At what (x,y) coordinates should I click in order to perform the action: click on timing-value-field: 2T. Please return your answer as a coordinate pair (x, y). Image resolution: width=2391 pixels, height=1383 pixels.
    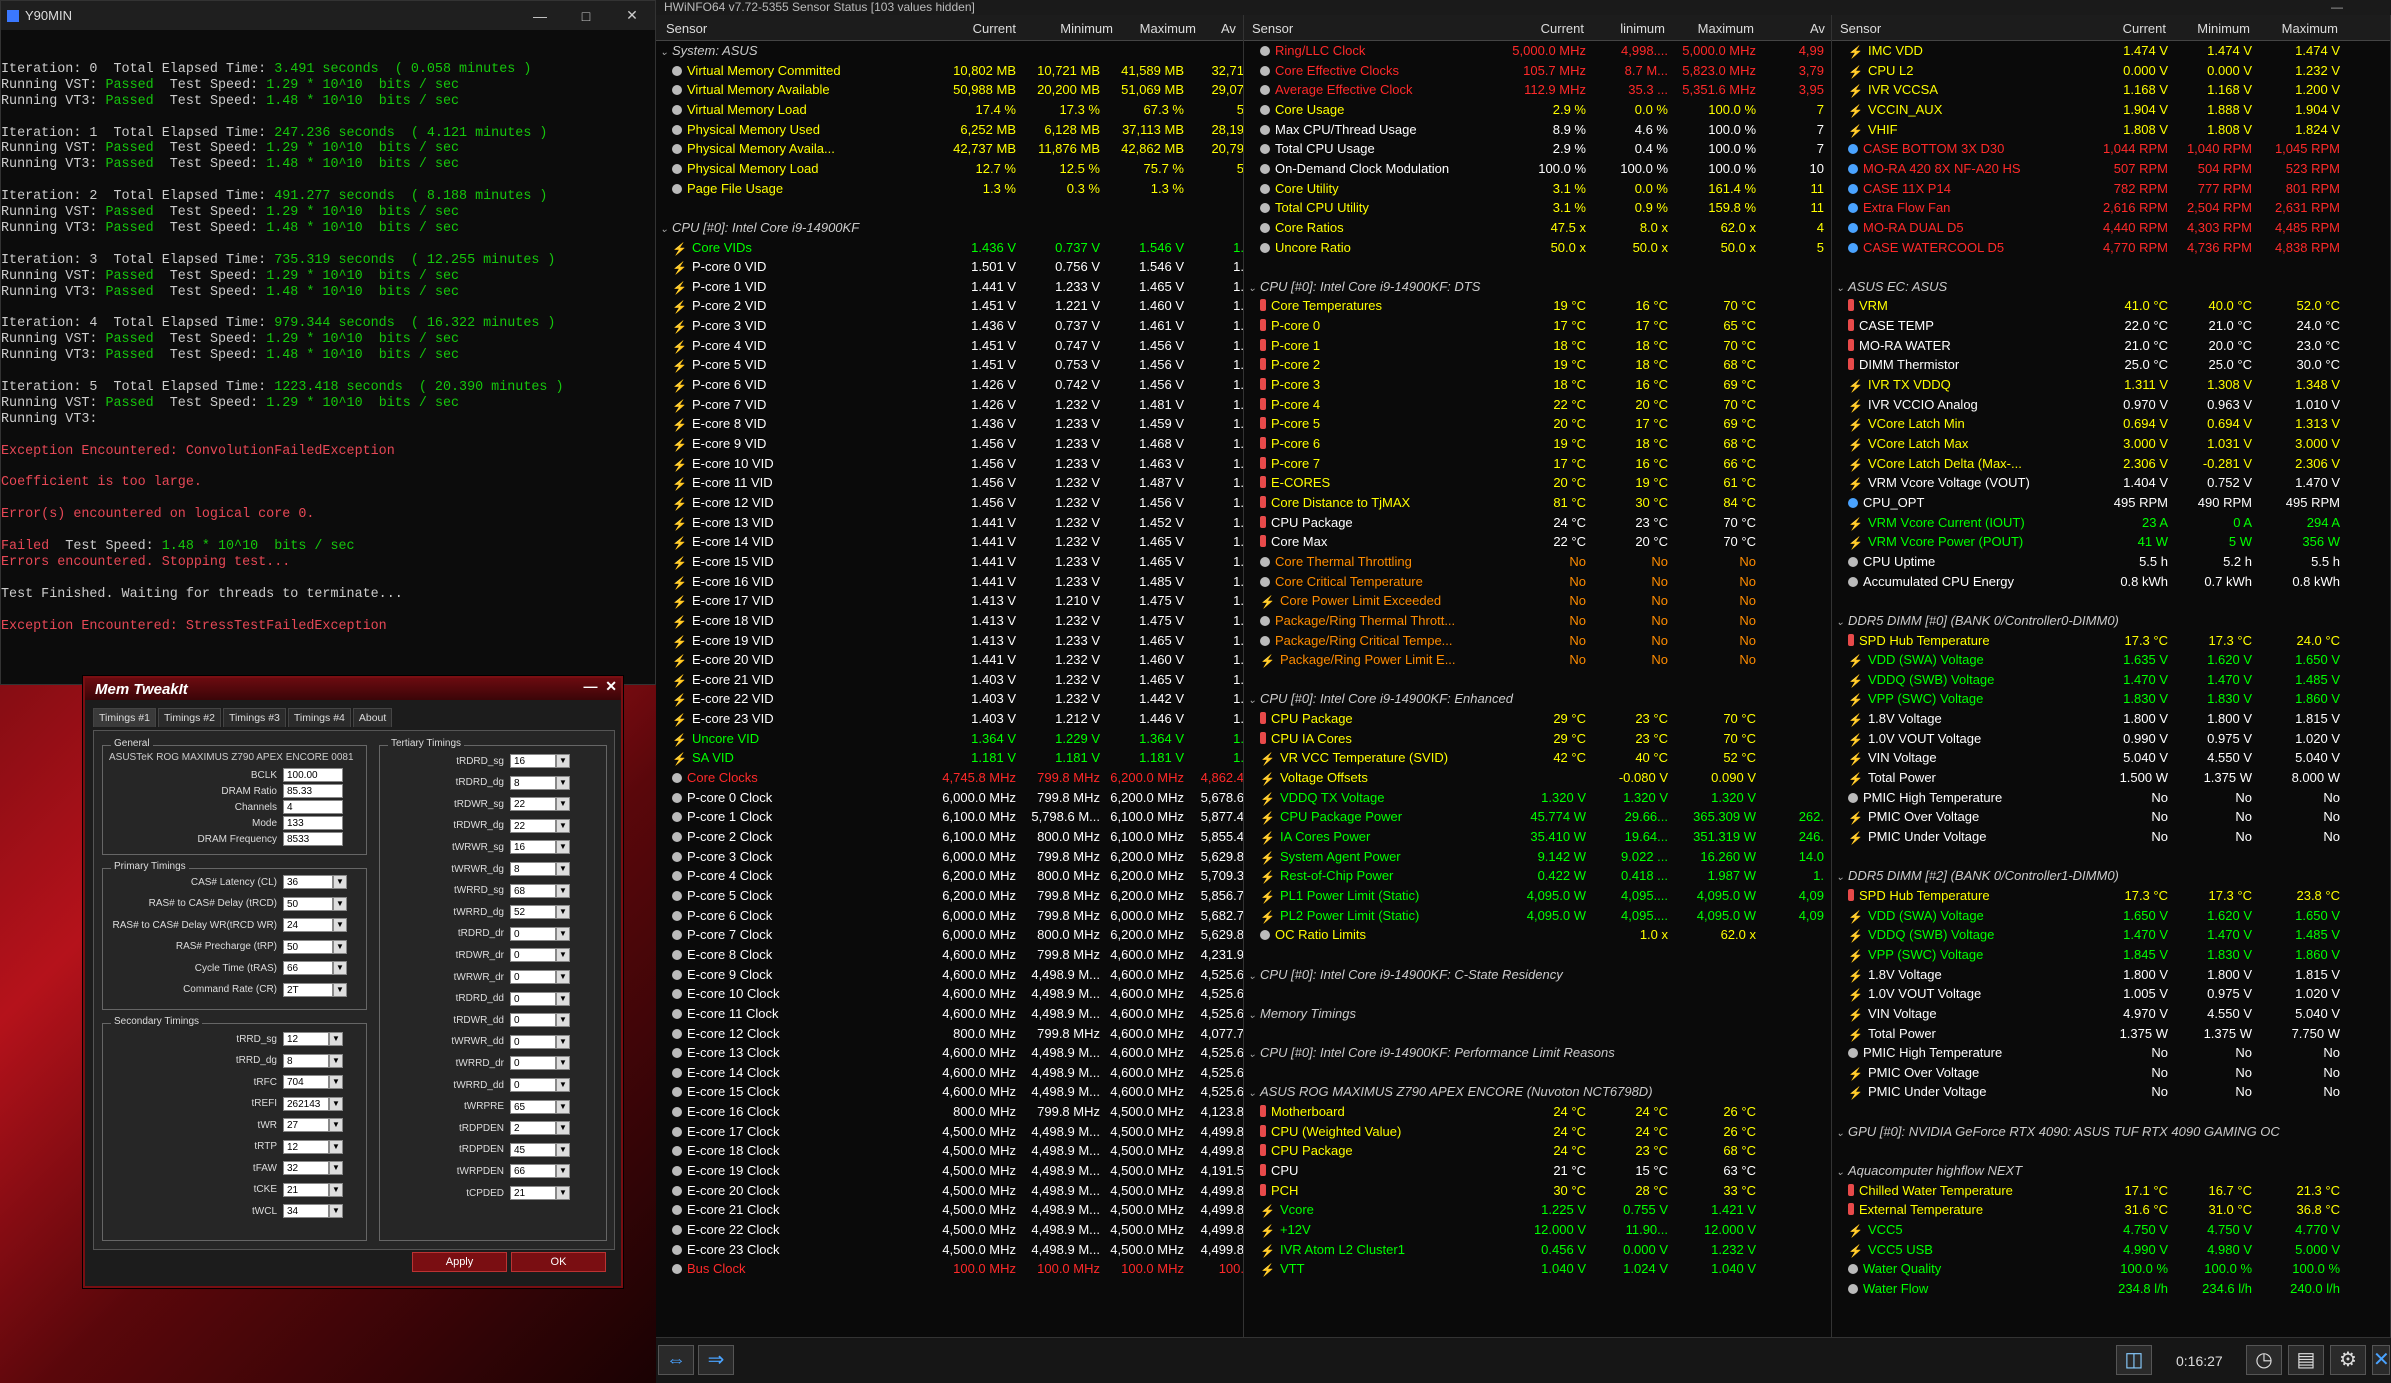
    Looking at the image, I should click on (308, 989).